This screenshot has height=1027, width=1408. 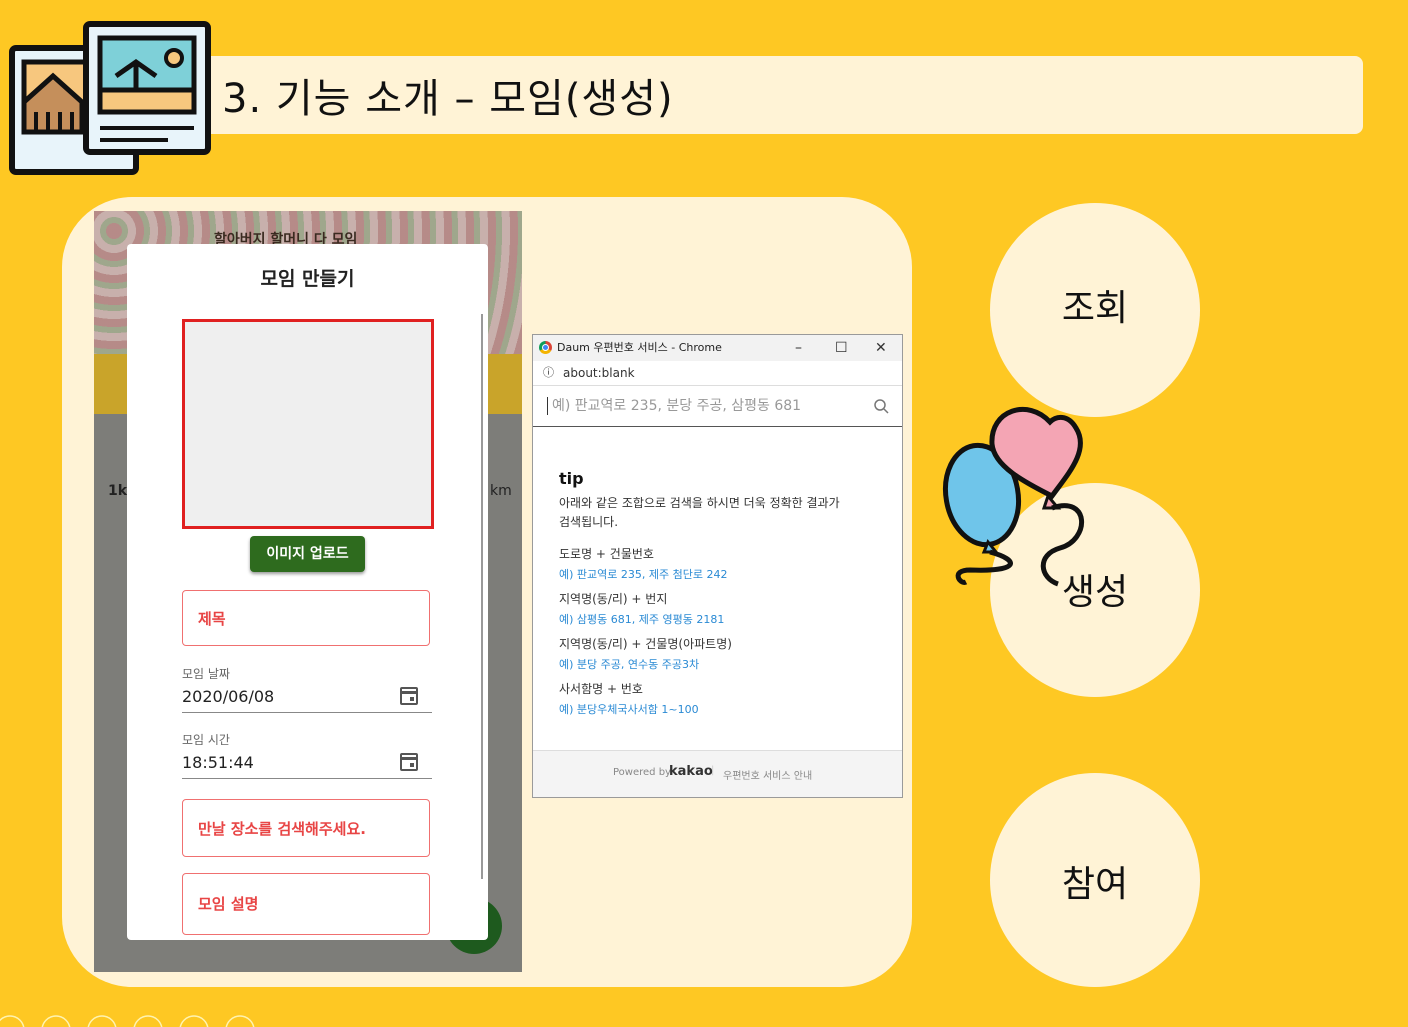 What do you see at coordinates (1095, 884) in the screenshot?
I see `feature-label-join: 참여` at bounding box center [1095, 884].